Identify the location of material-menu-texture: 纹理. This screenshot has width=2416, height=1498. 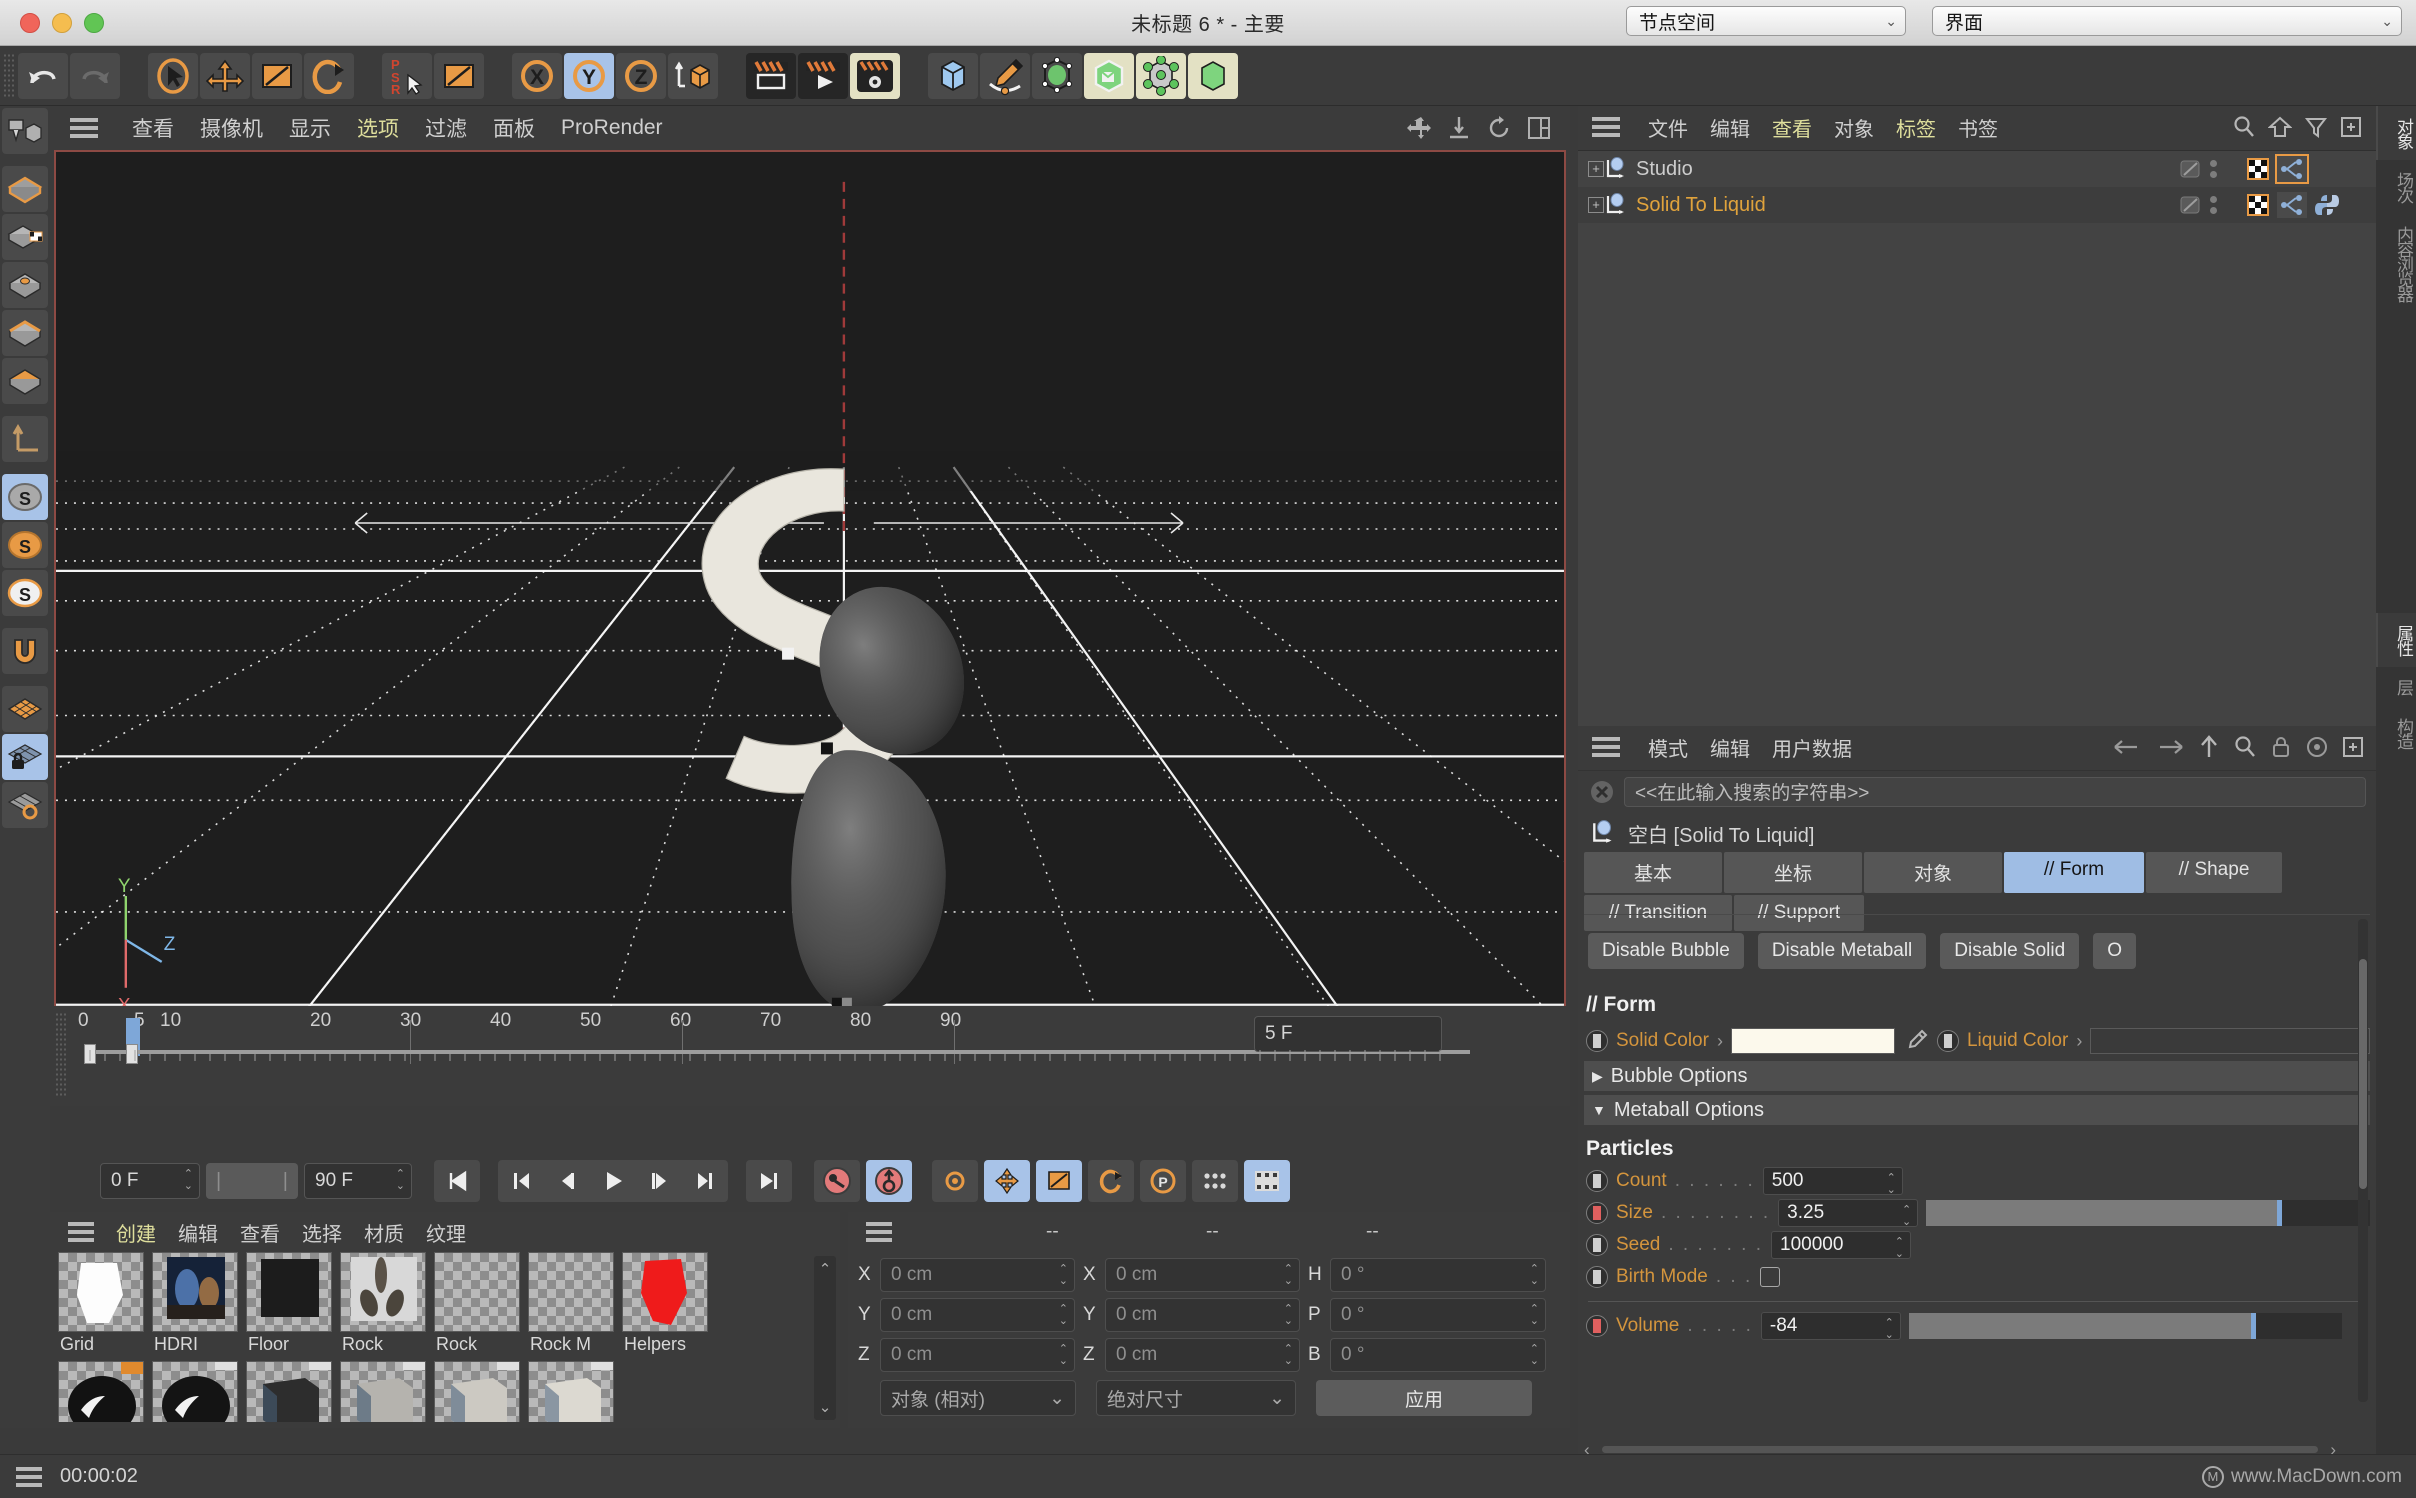
(446, 1232).